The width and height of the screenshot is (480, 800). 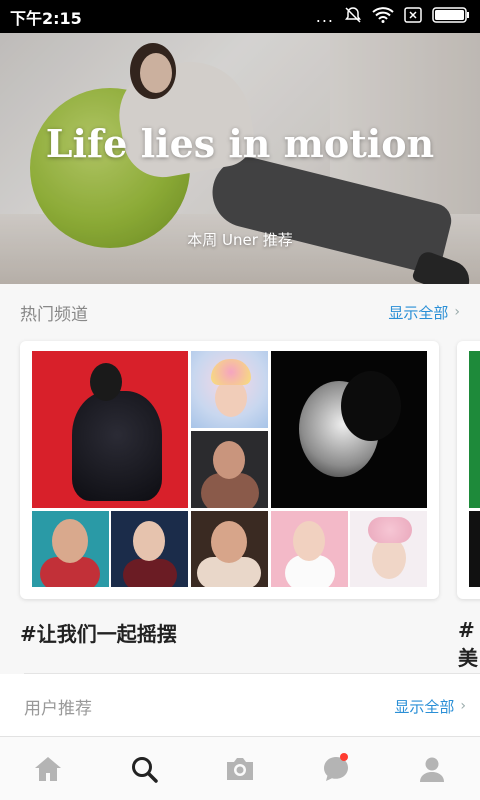 I want to click on tab-home, so click(x=48, y=769).